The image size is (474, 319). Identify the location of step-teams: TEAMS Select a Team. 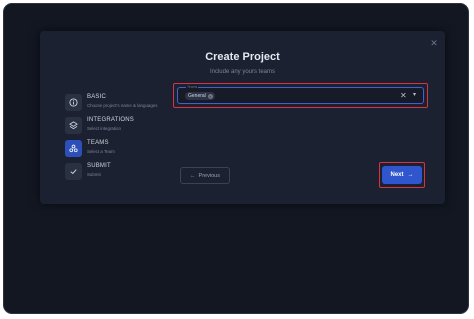
(130, 149).